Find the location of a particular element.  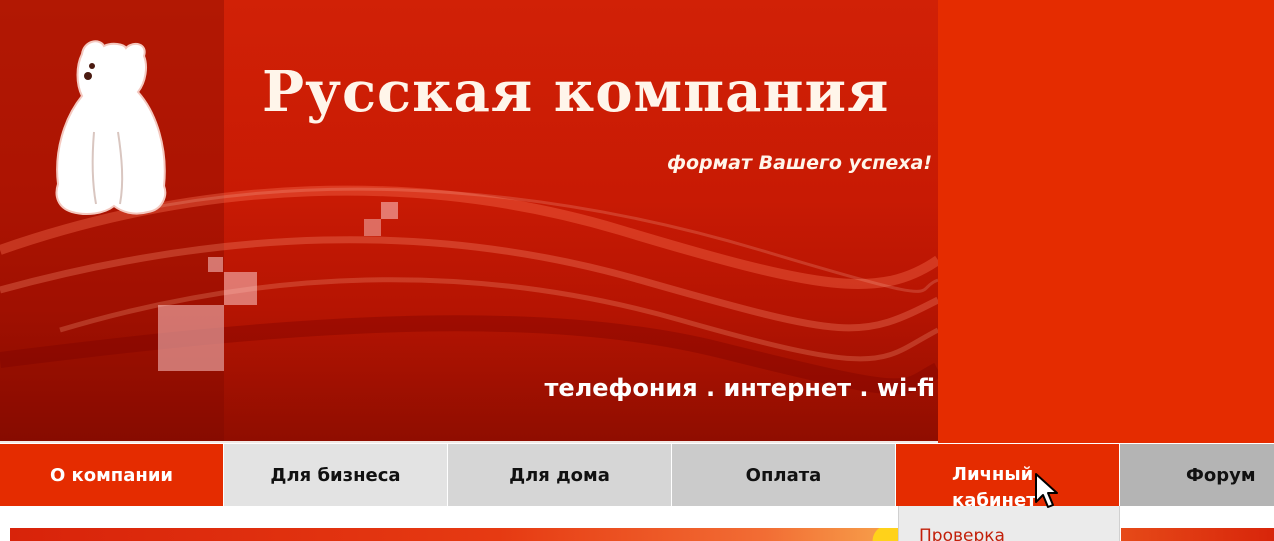

mouse-pointer-icon is located at coordinates (1046, 490).